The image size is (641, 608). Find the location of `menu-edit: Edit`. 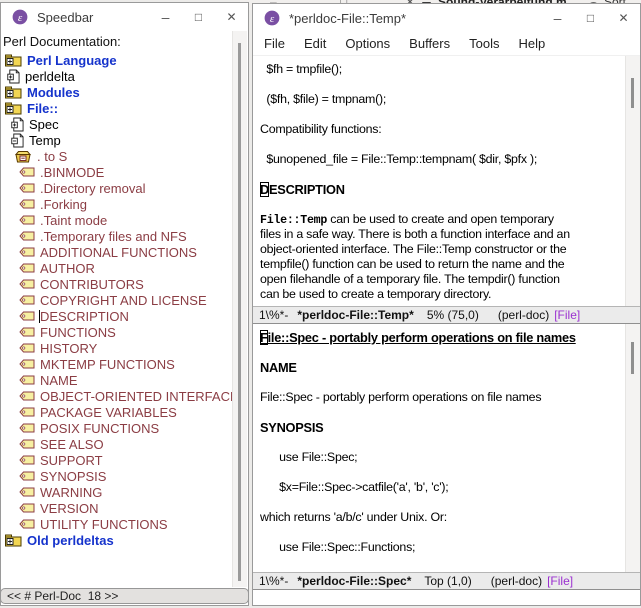

menu-edit: Edit is located at coordinates (315, 43).